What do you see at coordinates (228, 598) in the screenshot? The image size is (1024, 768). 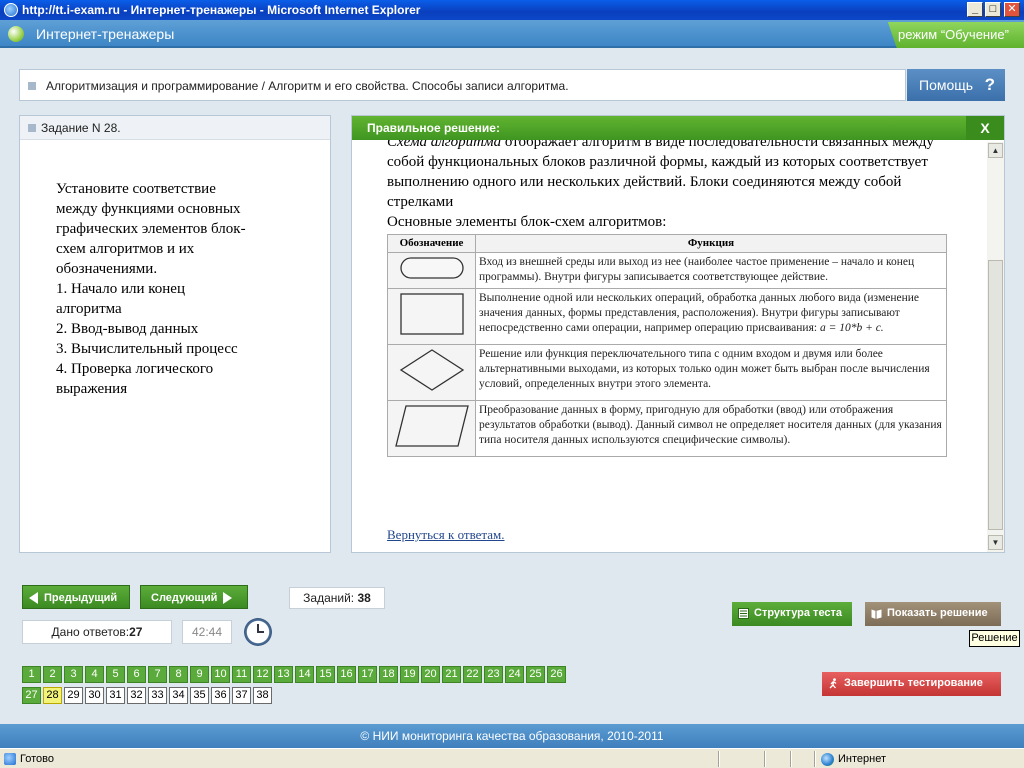 I see `arrow-right-icon` at bounding box center [228, 598].